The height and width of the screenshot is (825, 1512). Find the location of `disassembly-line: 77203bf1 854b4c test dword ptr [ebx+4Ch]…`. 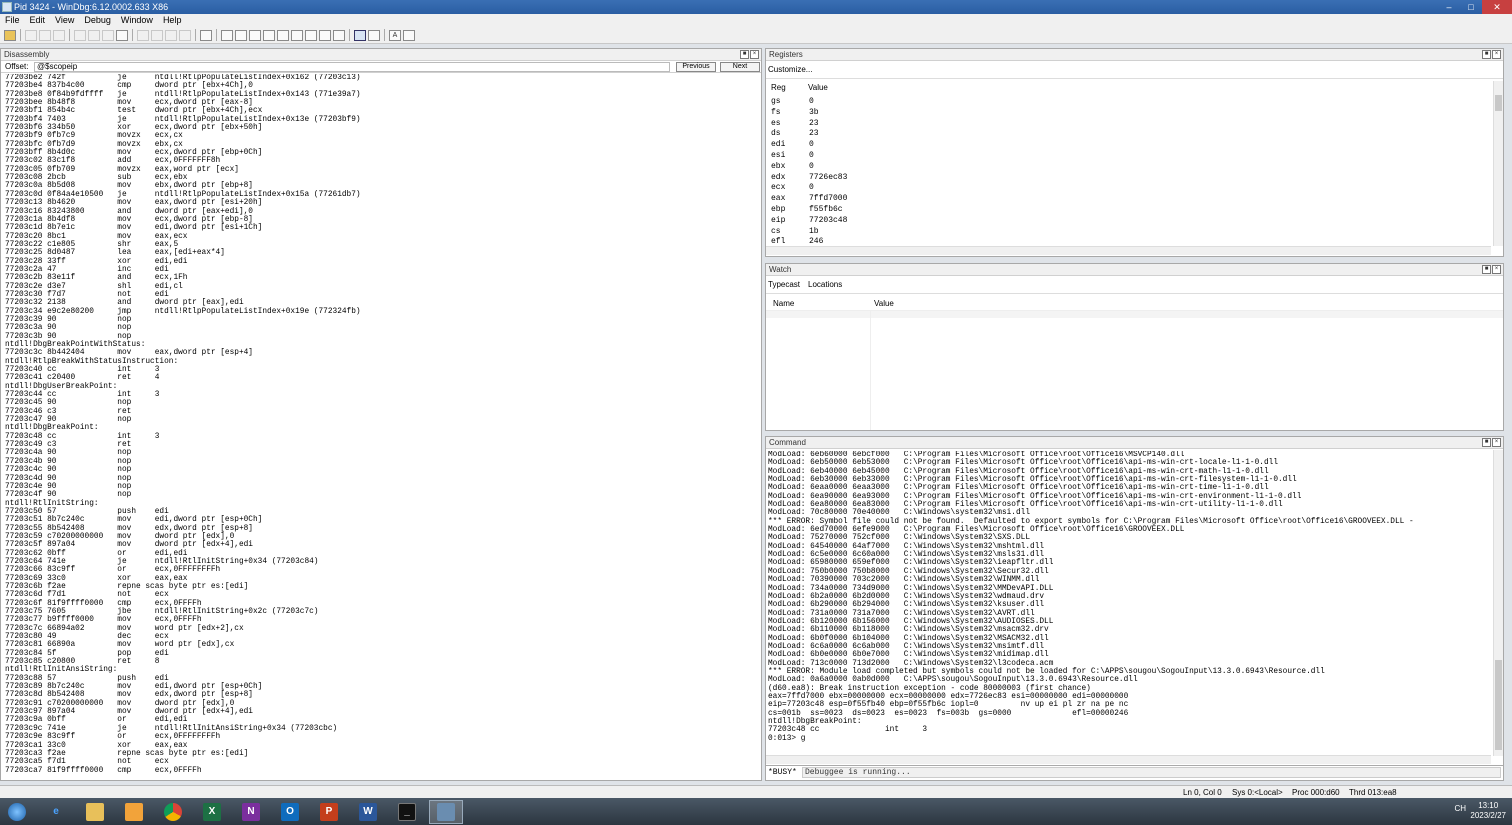

disassembly-line: 77203bf1 854b4c test dword ptr [ebx+4Ch]… is located at coordinates (379, 111).